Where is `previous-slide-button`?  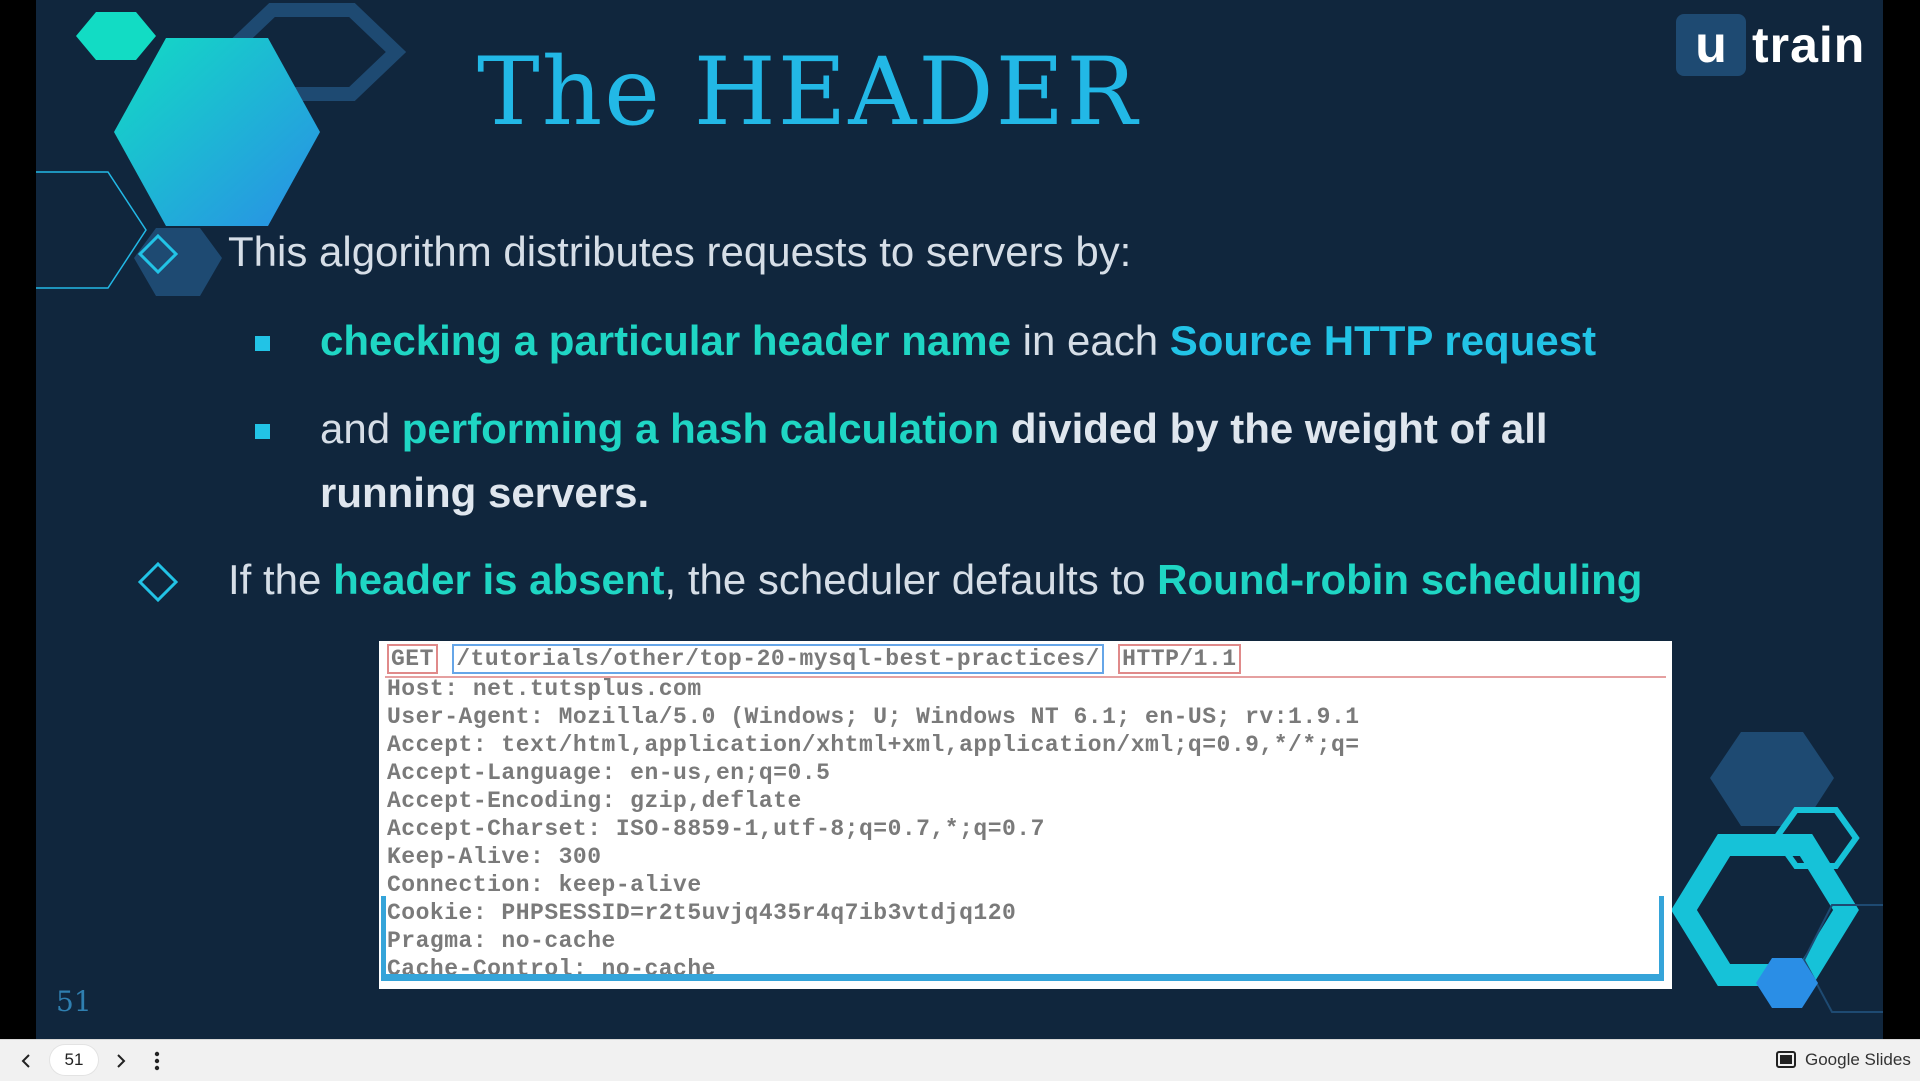
previous-slide-button is located at coordinates (26, 1061).